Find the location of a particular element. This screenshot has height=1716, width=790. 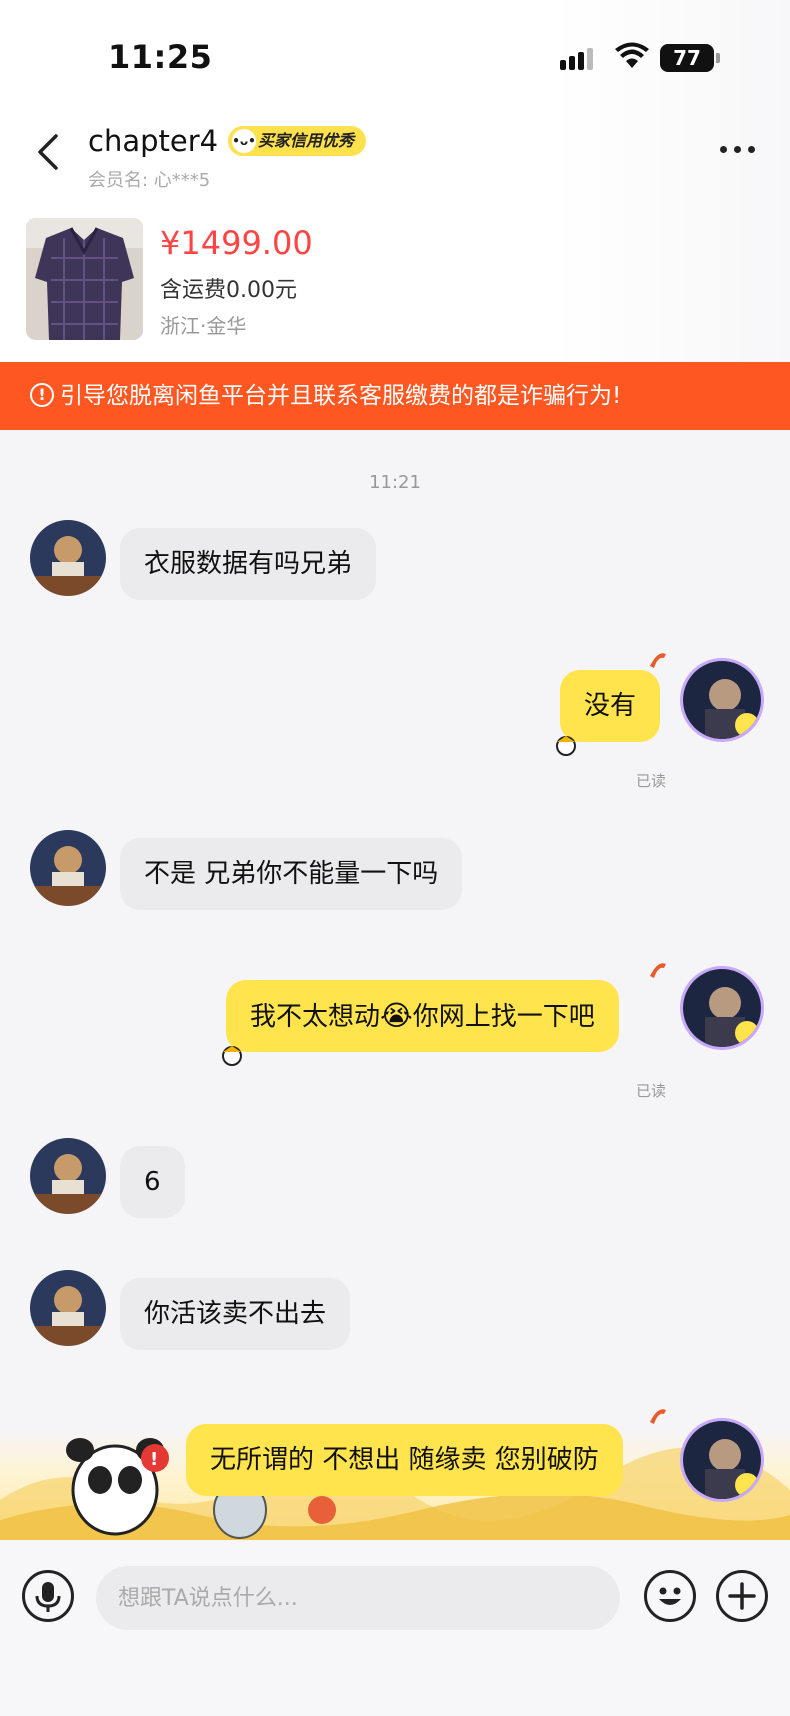

input-bar is located at coordinates (395, 1628).